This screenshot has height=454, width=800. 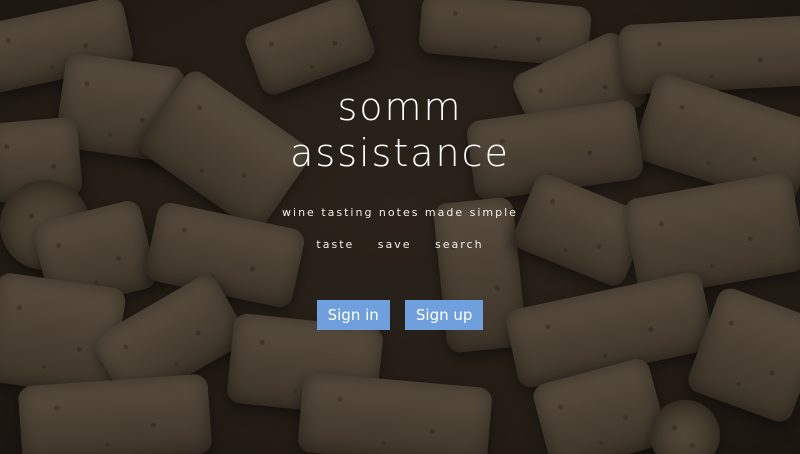 What do you see at coordinates (400, 212) in the screenshot?
I see `tagline: wine tasting notes made simple` at bounding box center [400, 212].